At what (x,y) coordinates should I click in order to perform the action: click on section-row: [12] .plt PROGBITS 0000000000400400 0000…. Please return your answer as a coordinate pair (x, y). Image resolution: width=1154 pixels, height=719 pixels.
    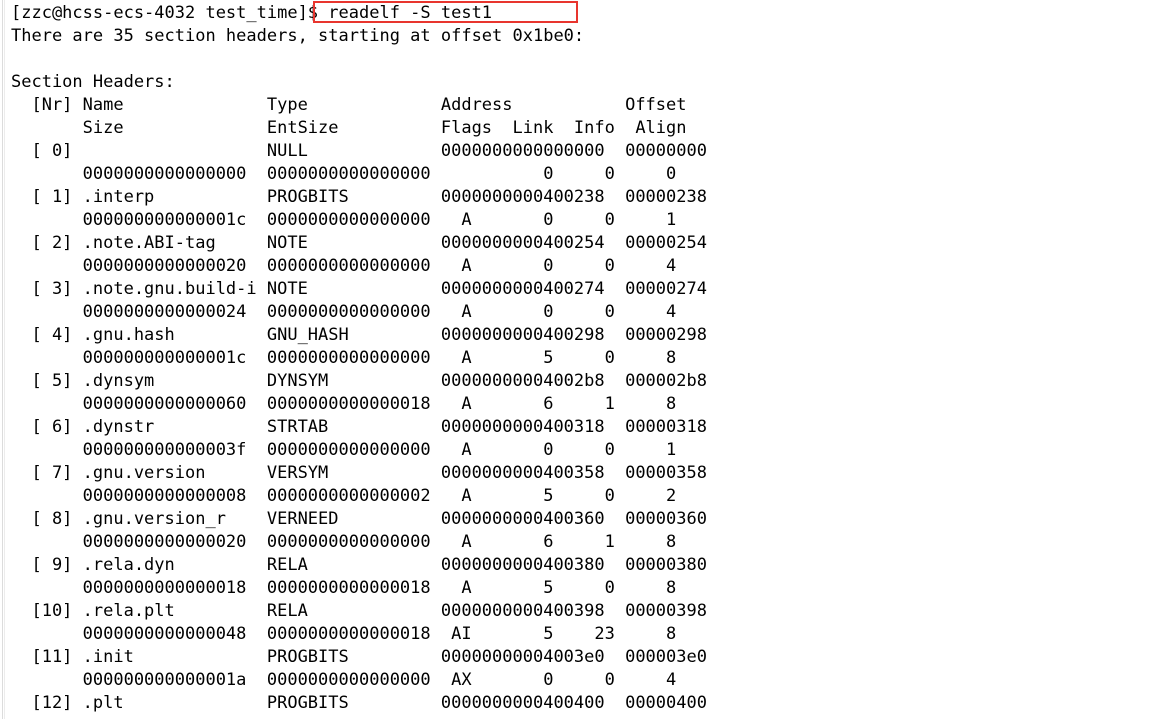
    Looking at the image, I should click on (359, 703).